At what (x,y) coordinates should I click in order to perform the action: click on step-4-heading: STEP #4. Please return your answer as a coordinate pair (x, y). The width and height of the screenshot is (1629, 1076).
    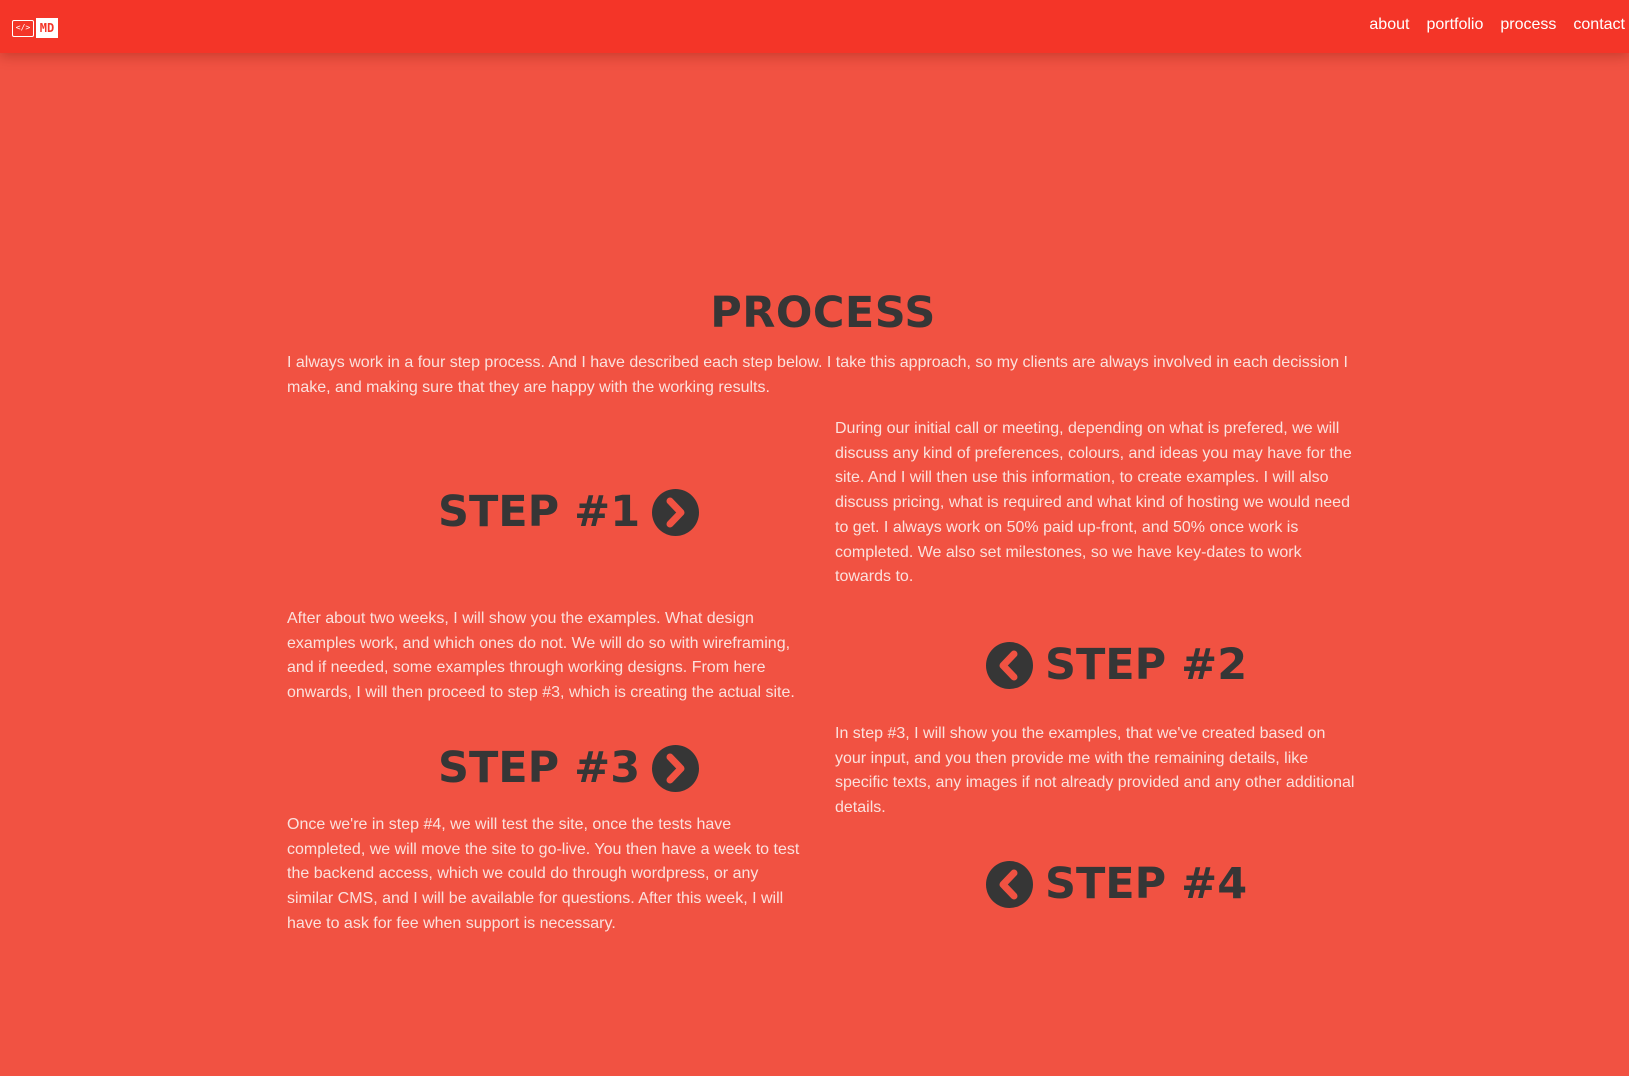
    Looking at the image, I should click on (1116, 884).